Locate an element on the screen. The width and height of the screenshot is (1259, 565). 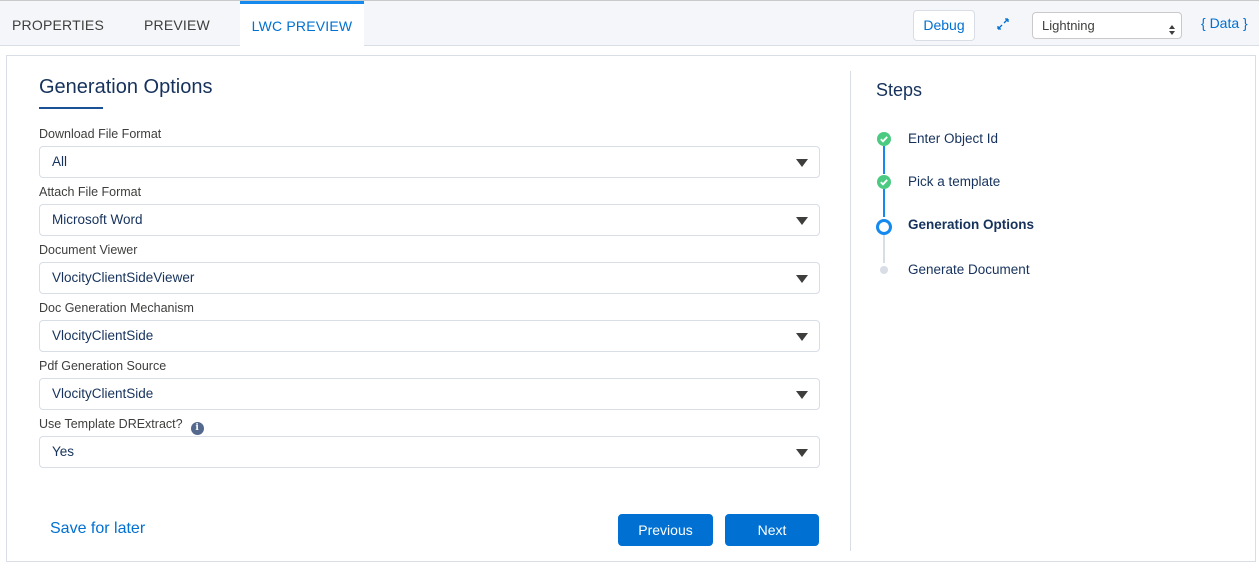
step-incomplete-icon is located at coordinates (884, 270).